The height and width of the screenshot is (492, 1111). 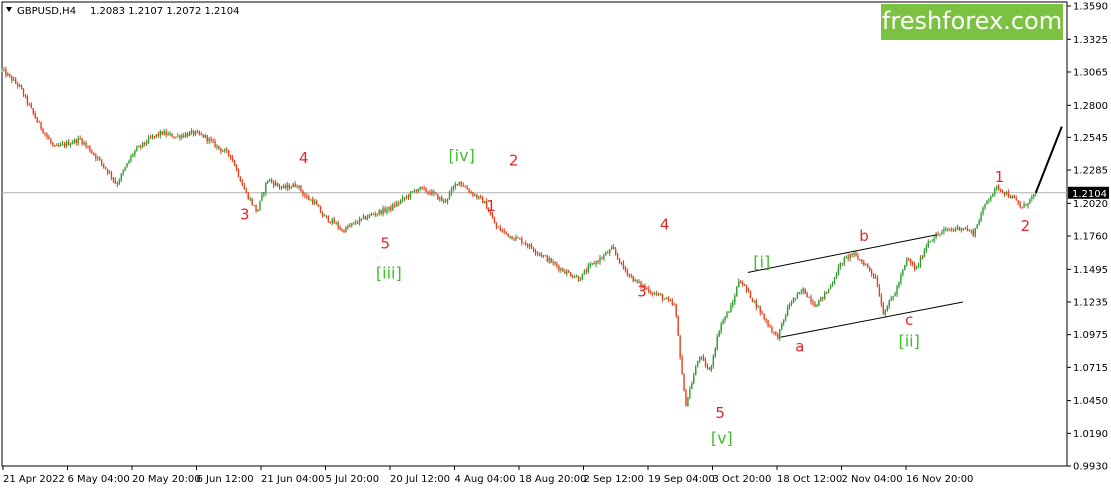 I want to click on time-tick-label: 6 May 04:00, so click(x=99, y=479).